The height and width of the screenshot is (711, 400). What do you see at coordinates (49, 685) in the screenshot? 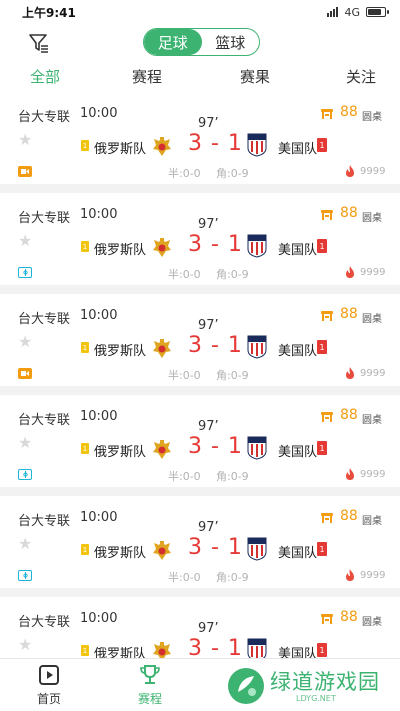
I see `nav-home: 首页` at bounding box center [49, 685].